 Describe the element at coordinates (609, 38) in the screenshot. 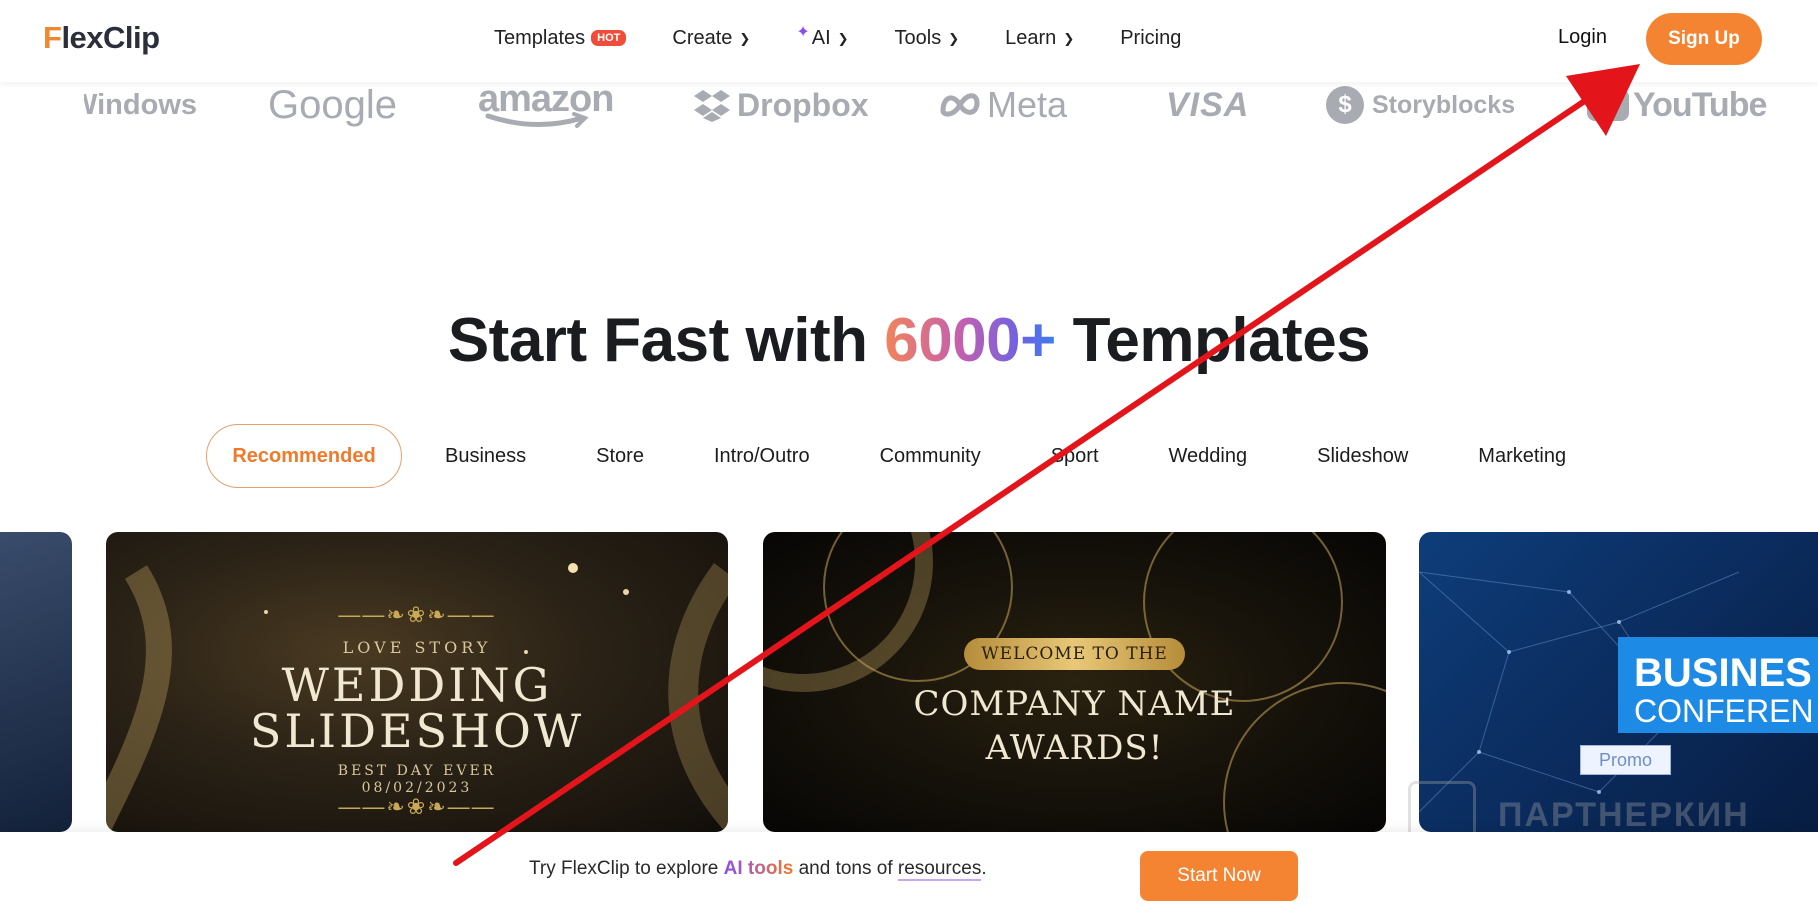

I see `hot-badge: HOT` at that location.